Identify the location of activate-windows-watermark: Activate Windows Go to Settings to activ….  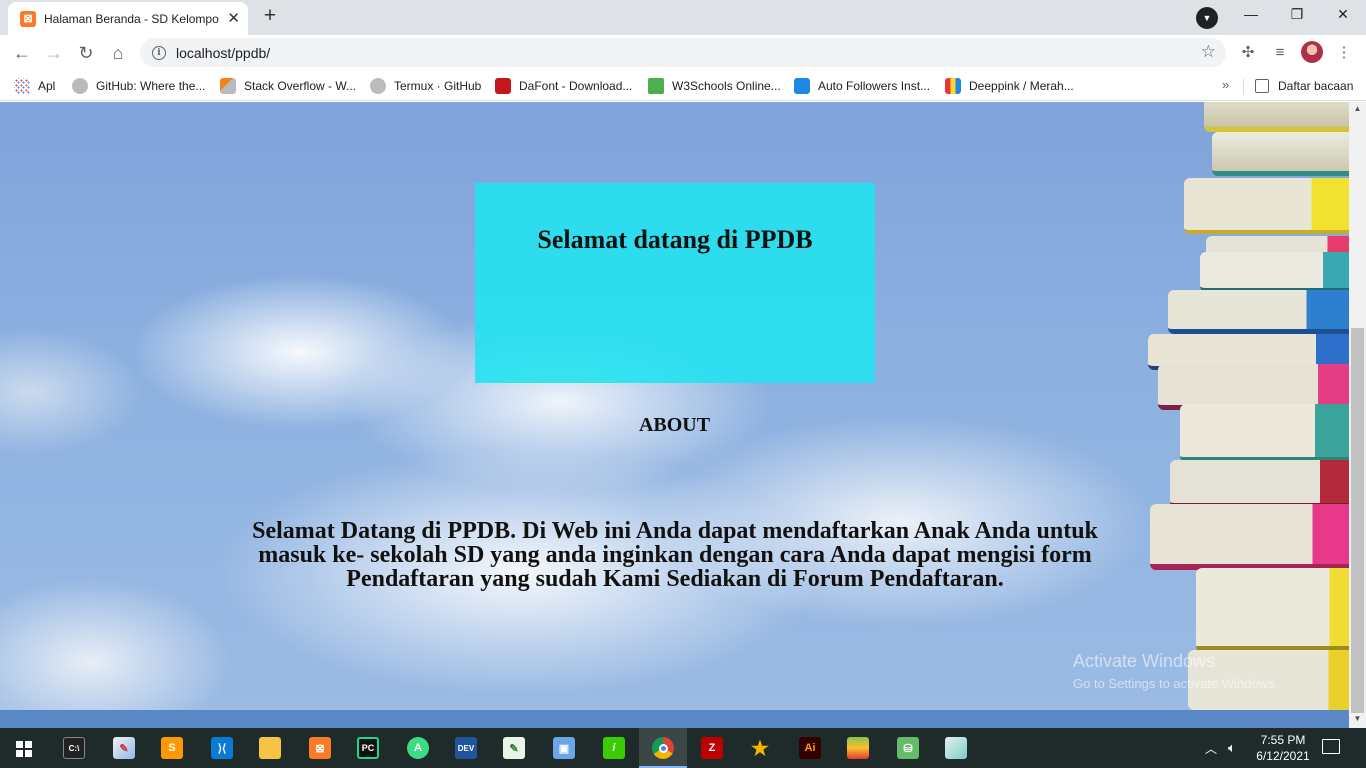
(1175, 671).